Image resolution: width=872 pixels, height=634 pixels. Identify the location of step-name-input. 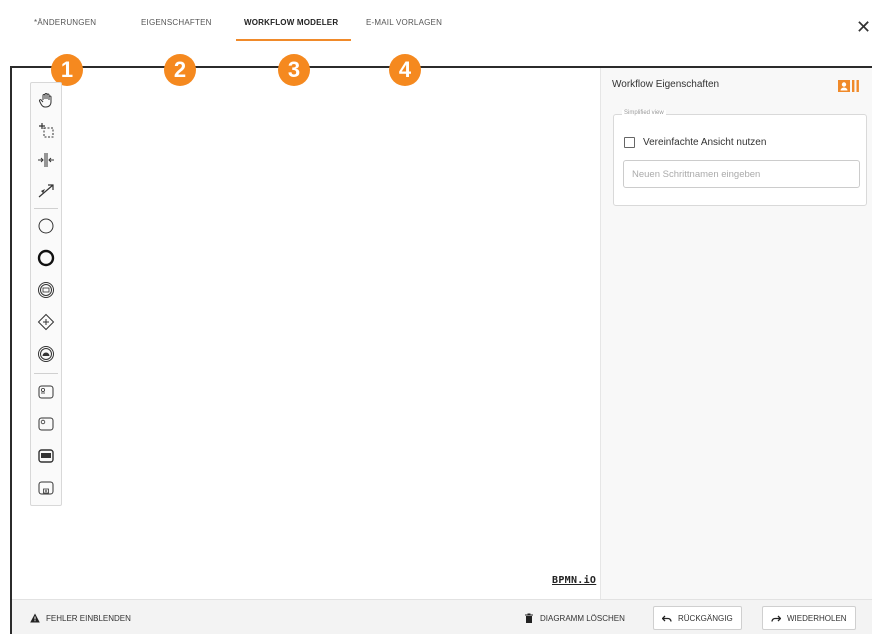
(741, 174).